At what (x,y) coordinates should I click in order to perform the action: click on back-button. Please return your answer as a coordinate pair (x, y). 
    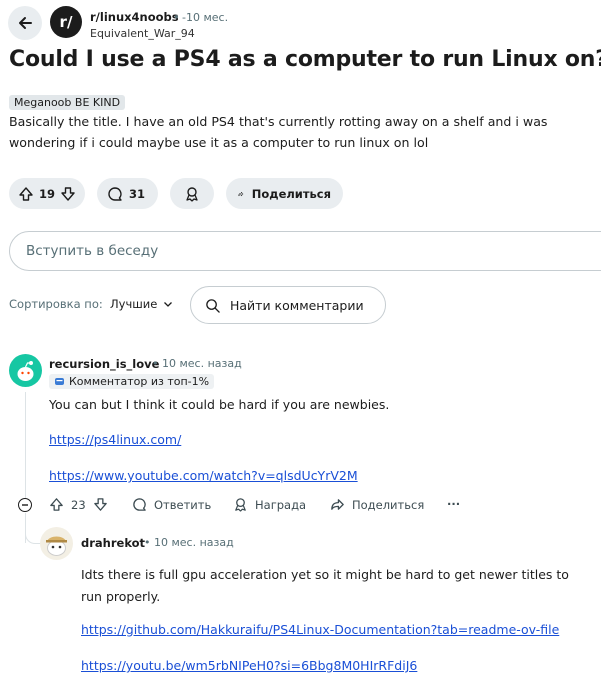
    Looking at the image, I should click on (25, 23).